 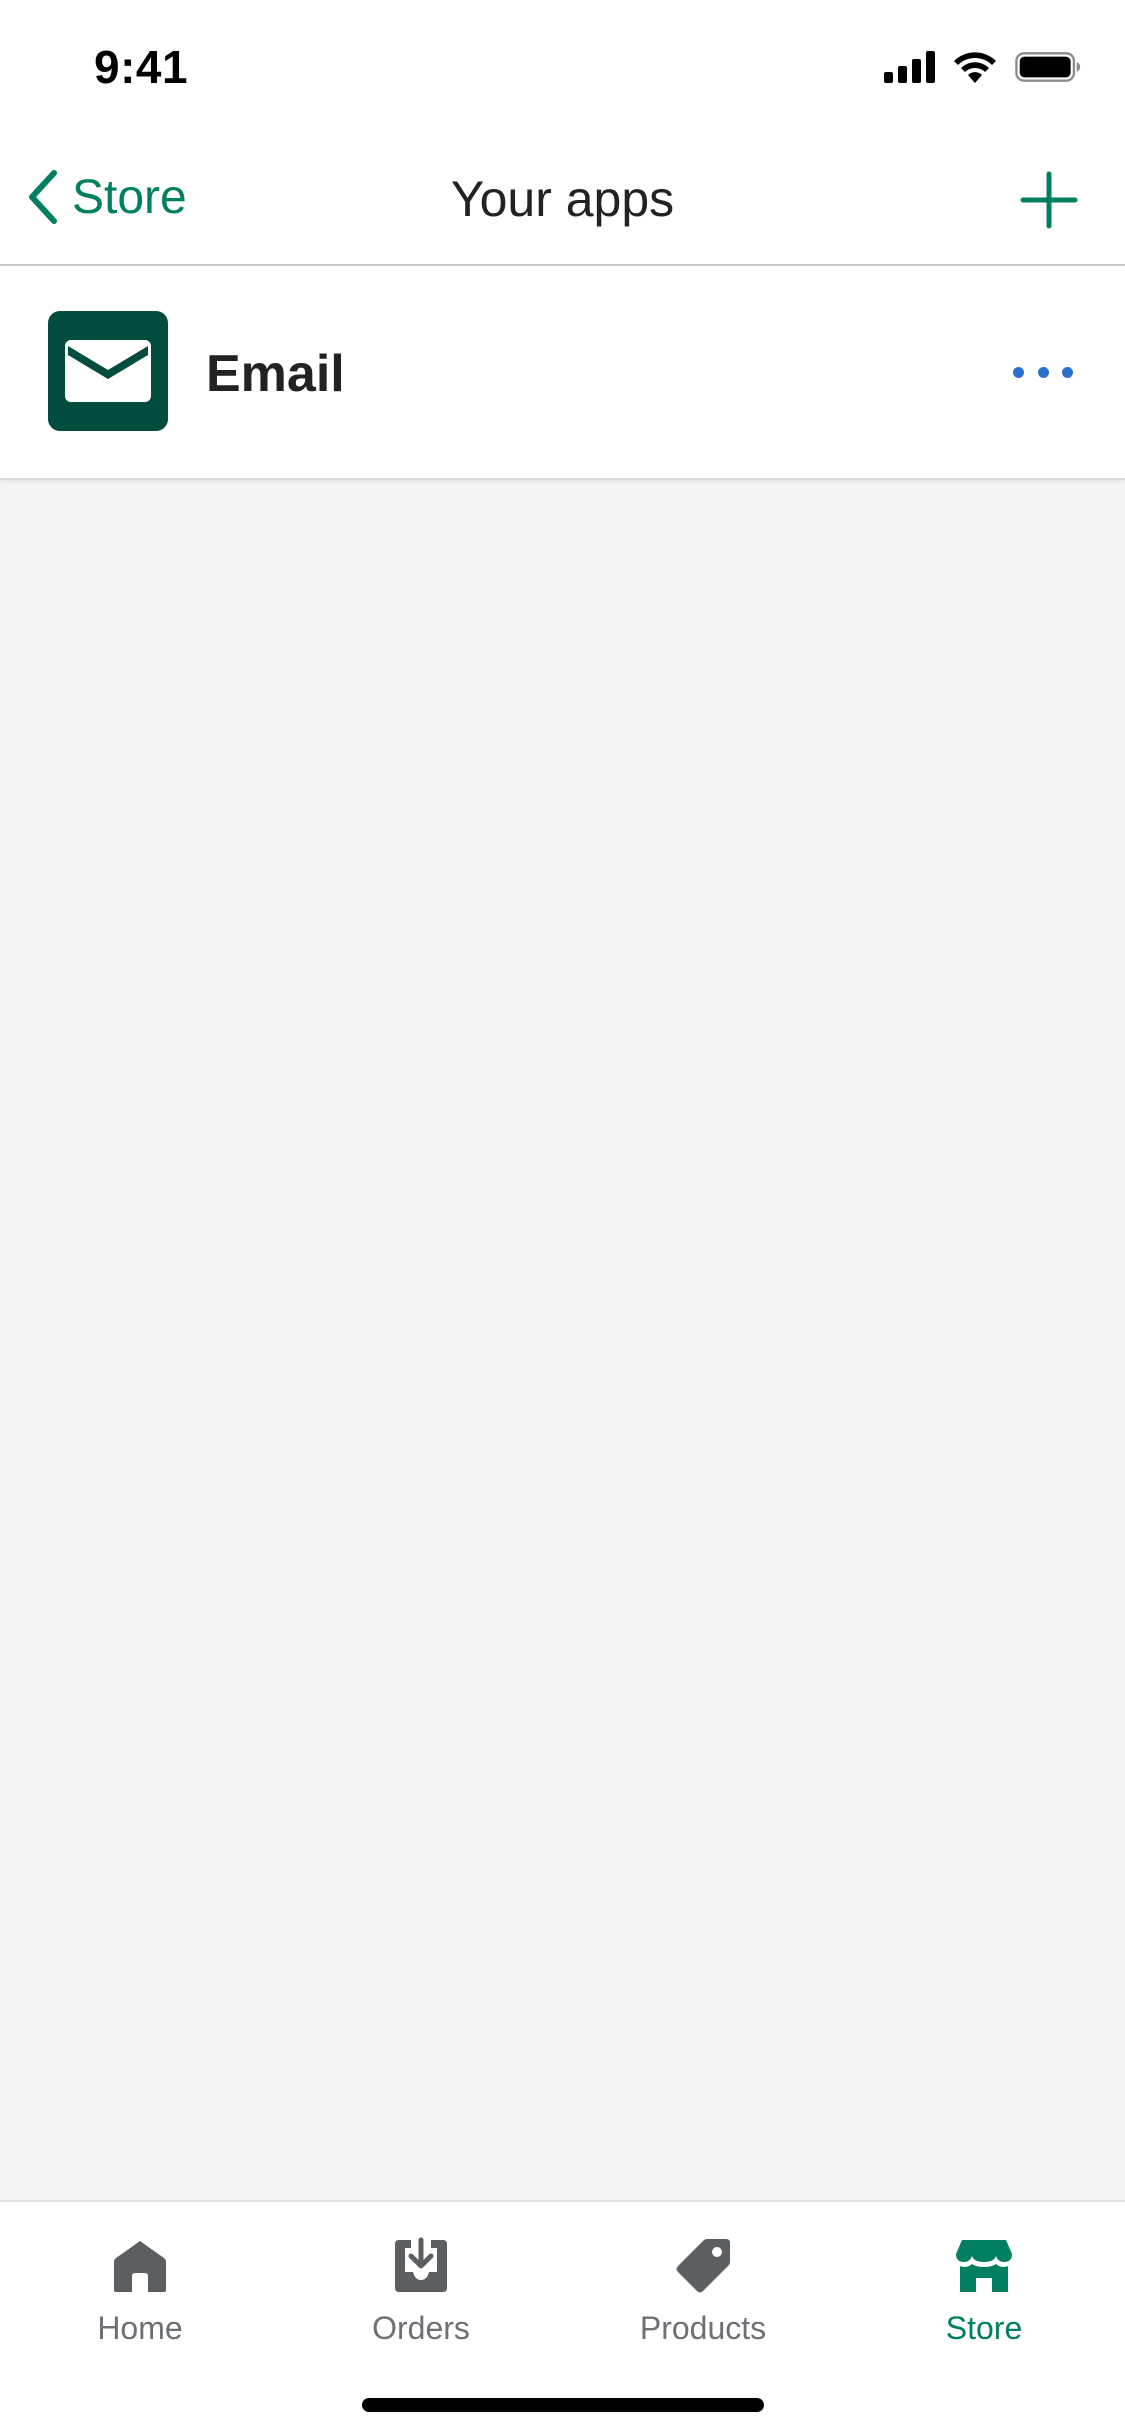 I want to click on status-time: 9:41, so click(x=141, y=67).